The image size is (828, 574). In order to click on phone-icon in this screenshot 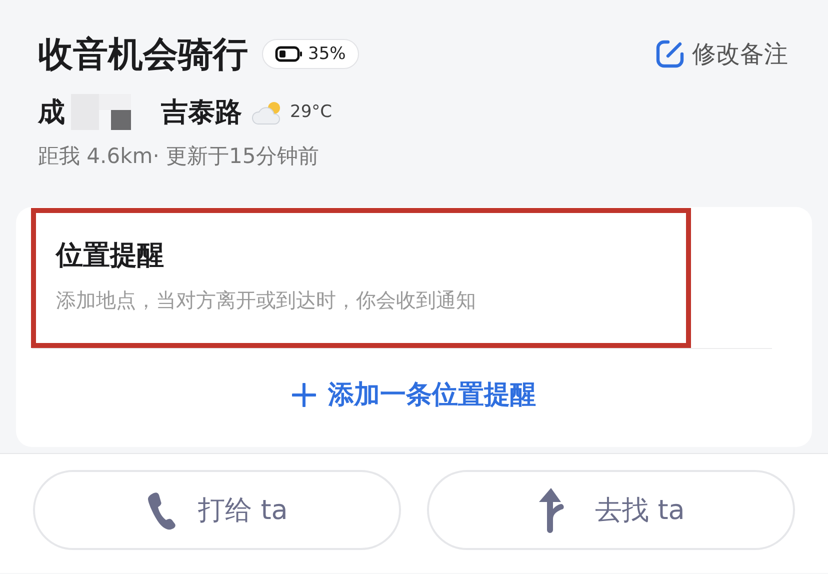, I will do `click(161, 510)`.